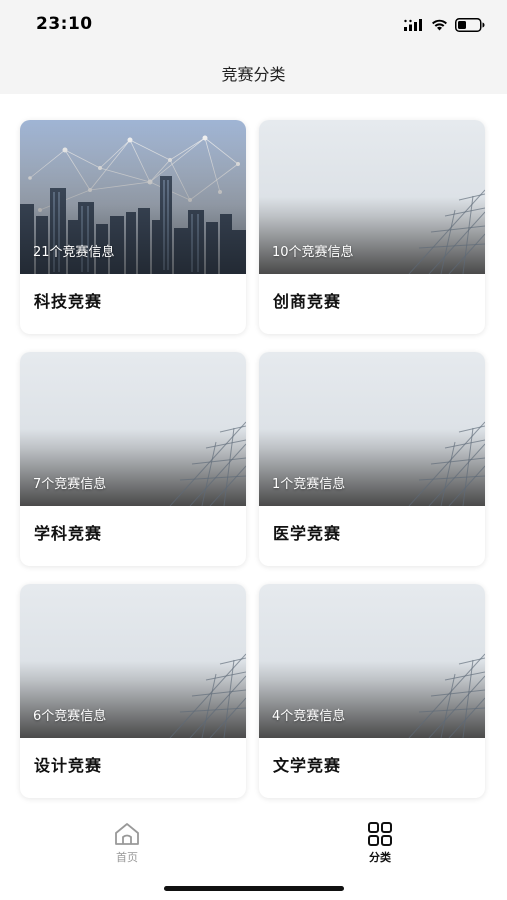 This screenshot has width=507, height=900. What do you see at coordinates (372, 197) in the screenshot?
I see `card-image: 10个竞赛信息` at bounding box center [372, 197].